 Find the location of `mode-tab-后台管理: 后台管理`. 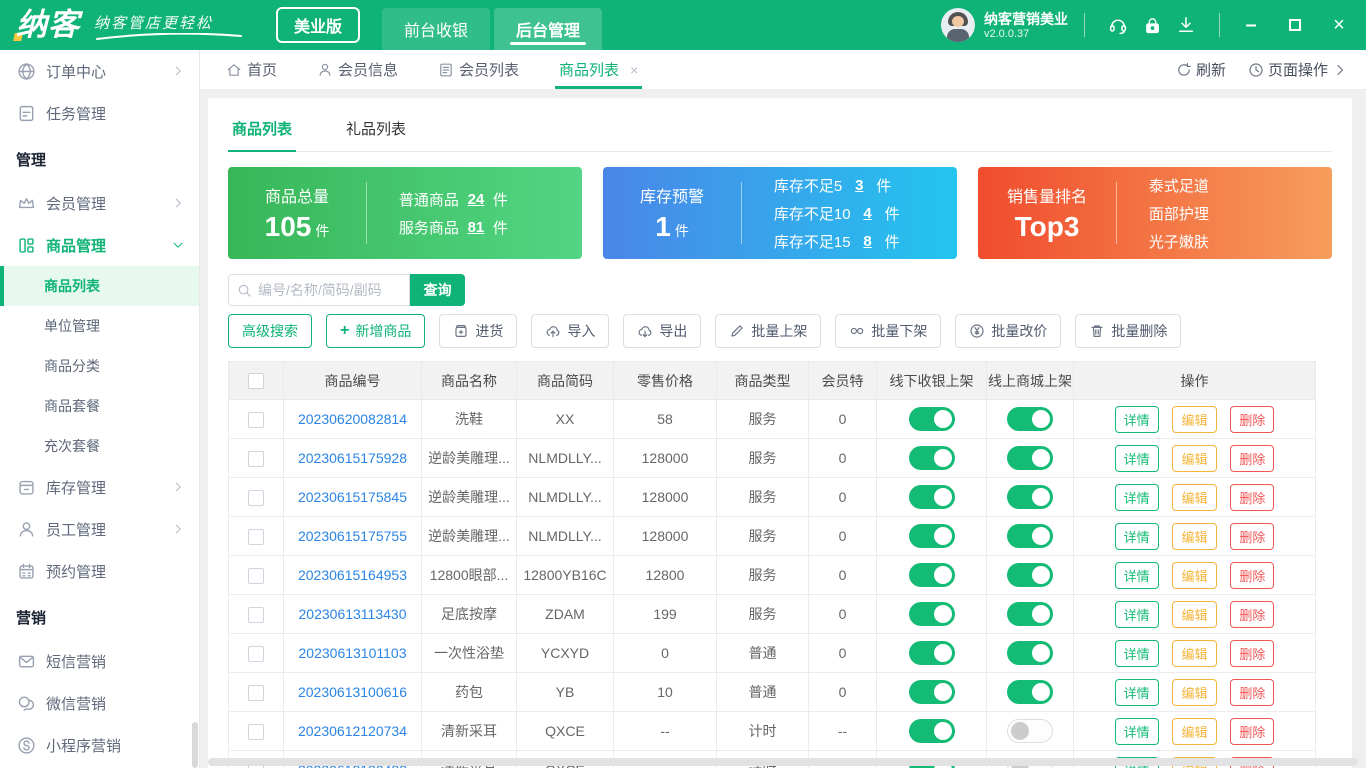

mode-tab-后台管理: 后台管理 is located at coordinates (548, 29).